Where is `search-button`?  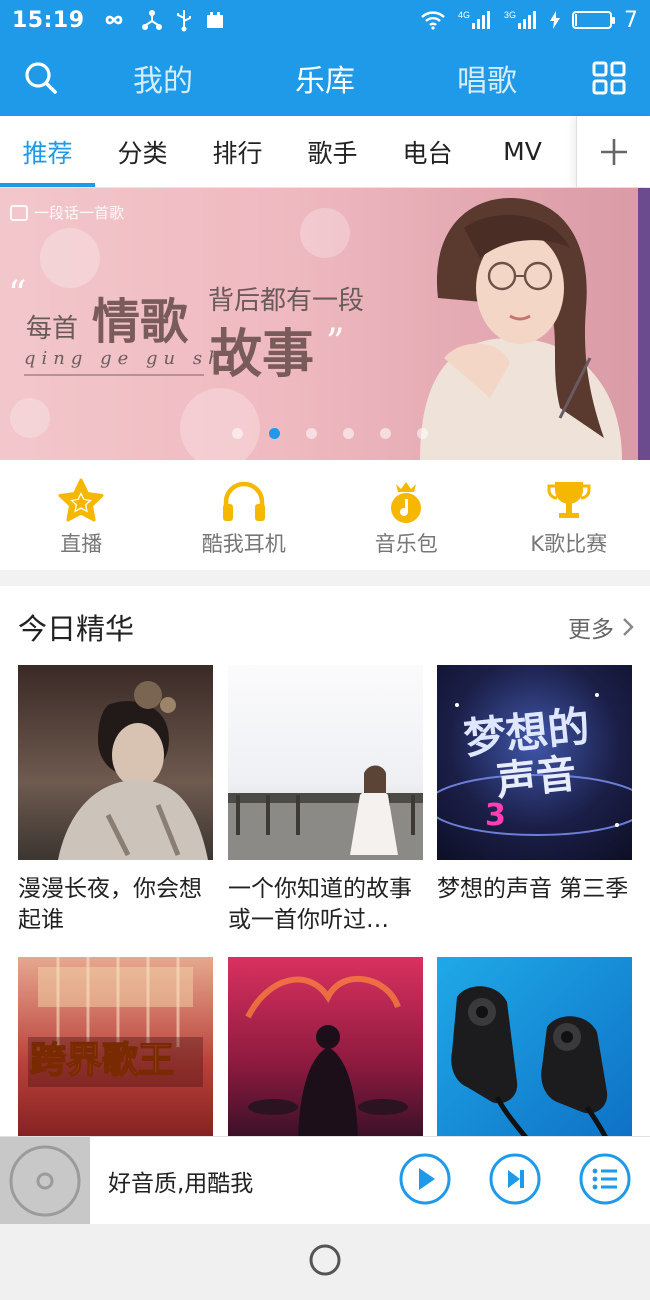
search-button is located at coordinates (41, 78).